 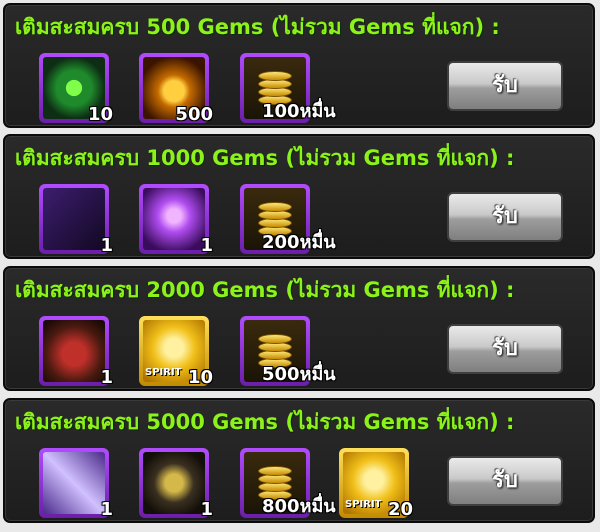 What do you see at coordinates (194, 114) in the screenshot?
I see `item-quantity: 500` at bounding box center [194, 114].